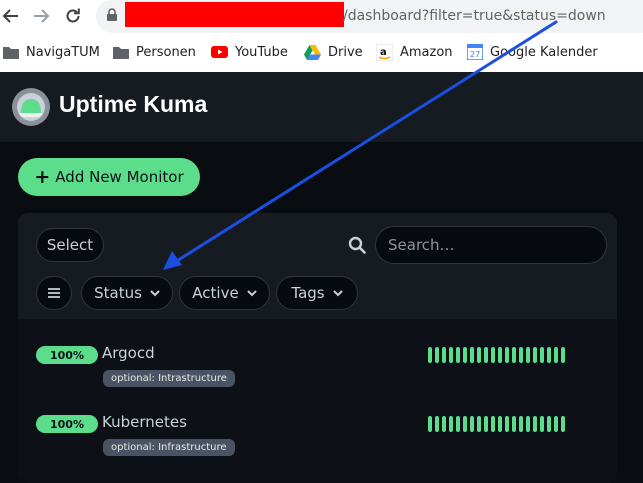  I want to click on back-button, so click(11, 16).